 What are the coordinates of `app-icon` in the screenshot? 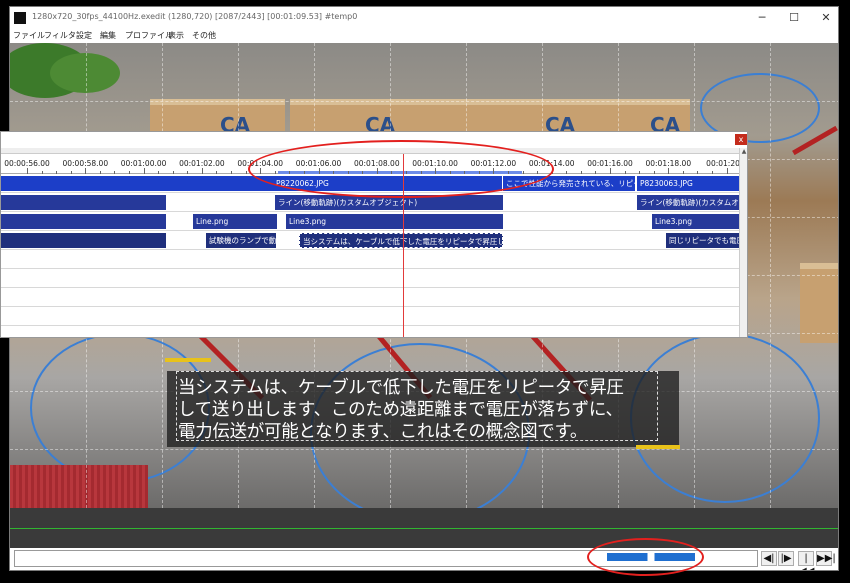 It's located at (20, 18).